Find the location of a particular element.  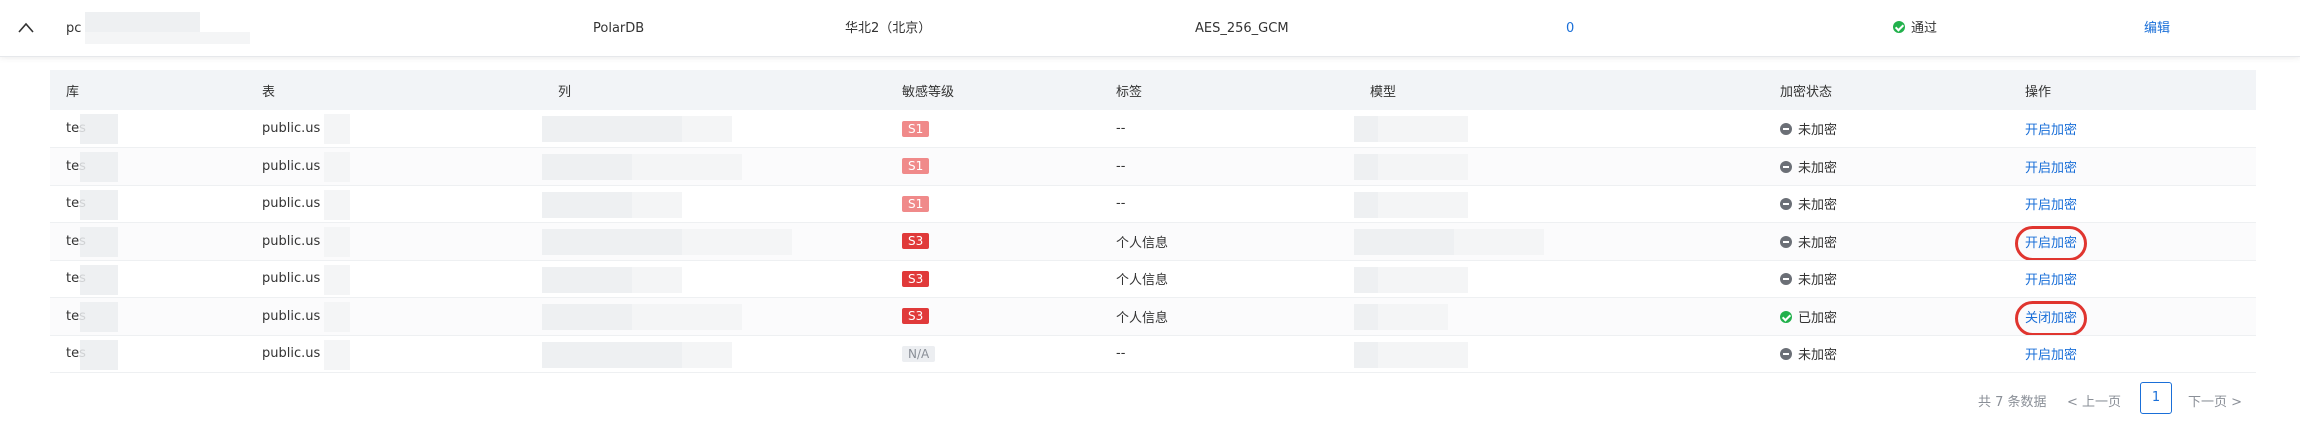

region: 华北2（北京） is located at coordinates (888, 28).